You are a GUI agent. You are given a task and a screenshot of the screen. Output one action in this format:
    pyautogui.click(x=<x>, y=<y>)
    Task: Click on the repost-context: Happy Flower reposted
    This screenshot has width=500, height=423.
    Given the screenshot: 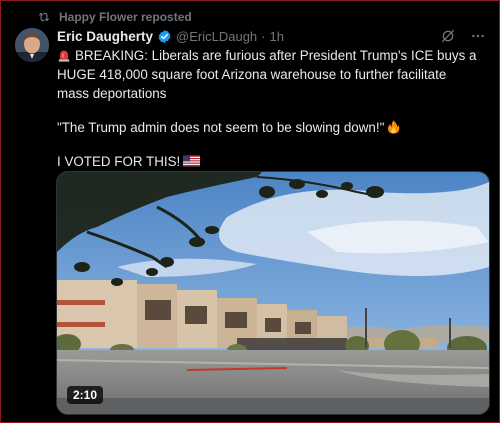 What is the action you would take?
    pyautogui.click(x=114, y=17)
    